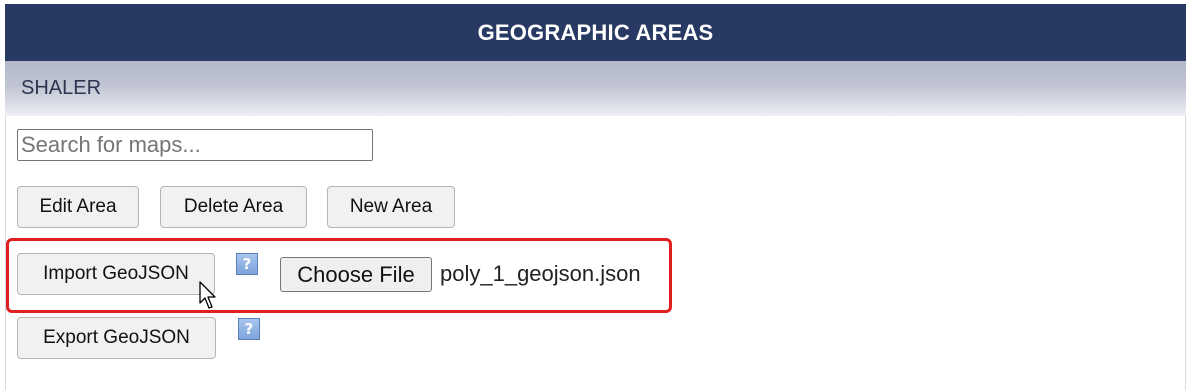  Describe the element at coordinates (249, 329) in the screenshot. I see `export-help-icon: ?` at that location.